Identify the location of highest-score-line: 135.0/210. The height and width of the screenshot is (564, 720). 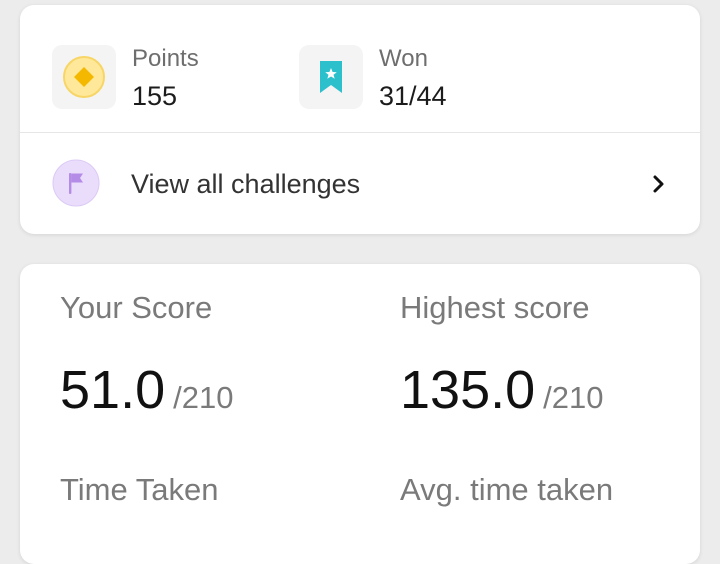
(501, 390).